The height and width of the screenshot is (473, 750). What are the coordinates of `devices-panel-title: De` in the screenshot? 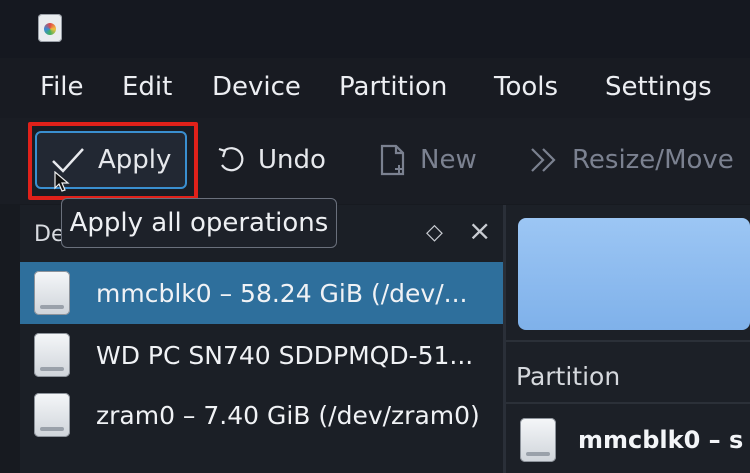 It's located at (49, 234).